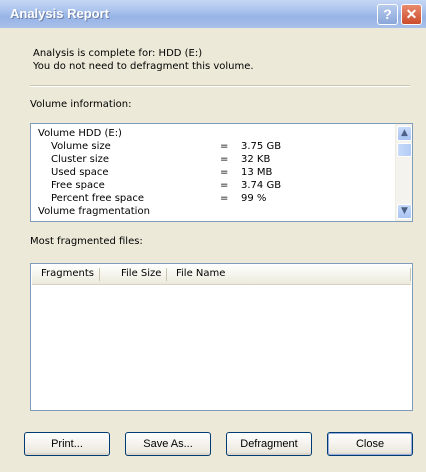 This screenshot has width=426, height=472. Describe the element at coordinates (141, 273) in the screenshot. I see `column-header-file-size: File Size` at that location.